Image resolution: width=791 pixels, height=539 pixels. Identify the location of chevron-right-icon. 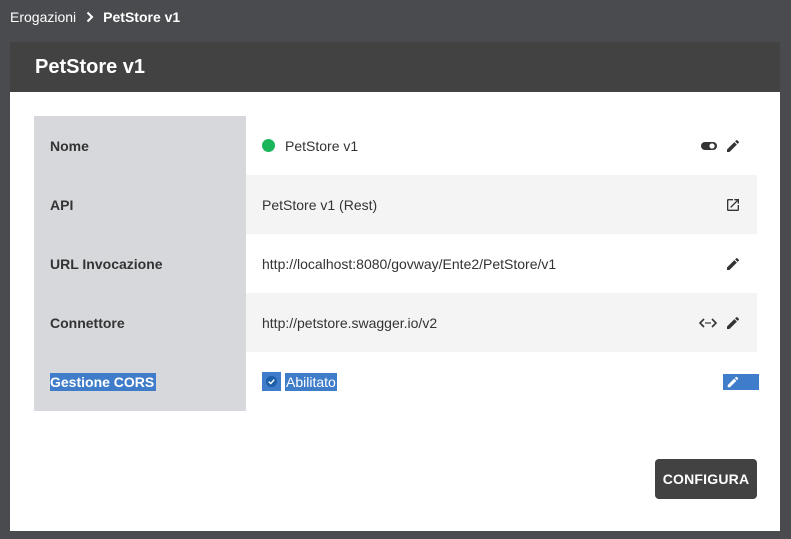
(90, 17).